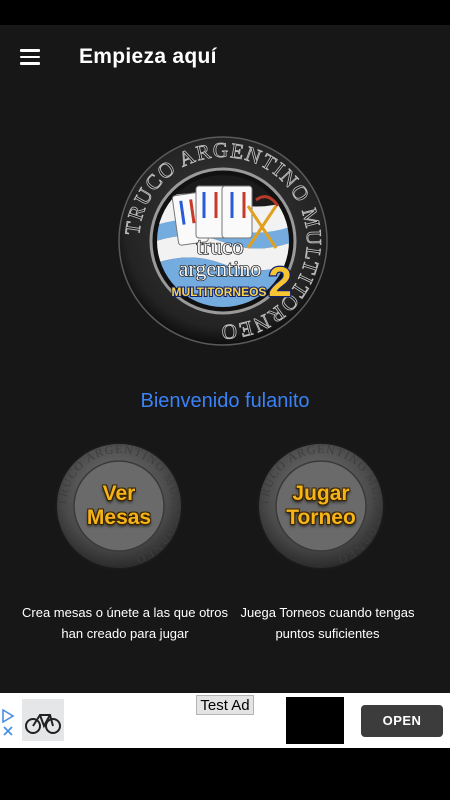  Describe the element at coordinates (279, 281) in the screenshot. I see `logo-number: 2` at that location.